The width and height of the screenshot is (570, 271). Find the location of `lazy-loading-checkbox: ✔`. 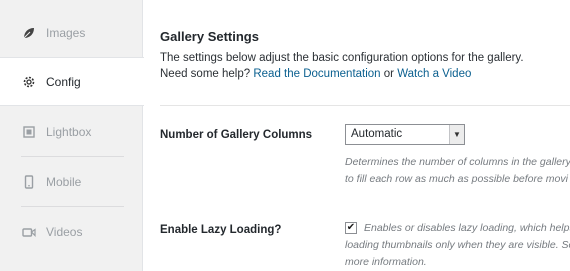

lazy-loading-checkbox: ✔ is located at coordinates (351, 228).